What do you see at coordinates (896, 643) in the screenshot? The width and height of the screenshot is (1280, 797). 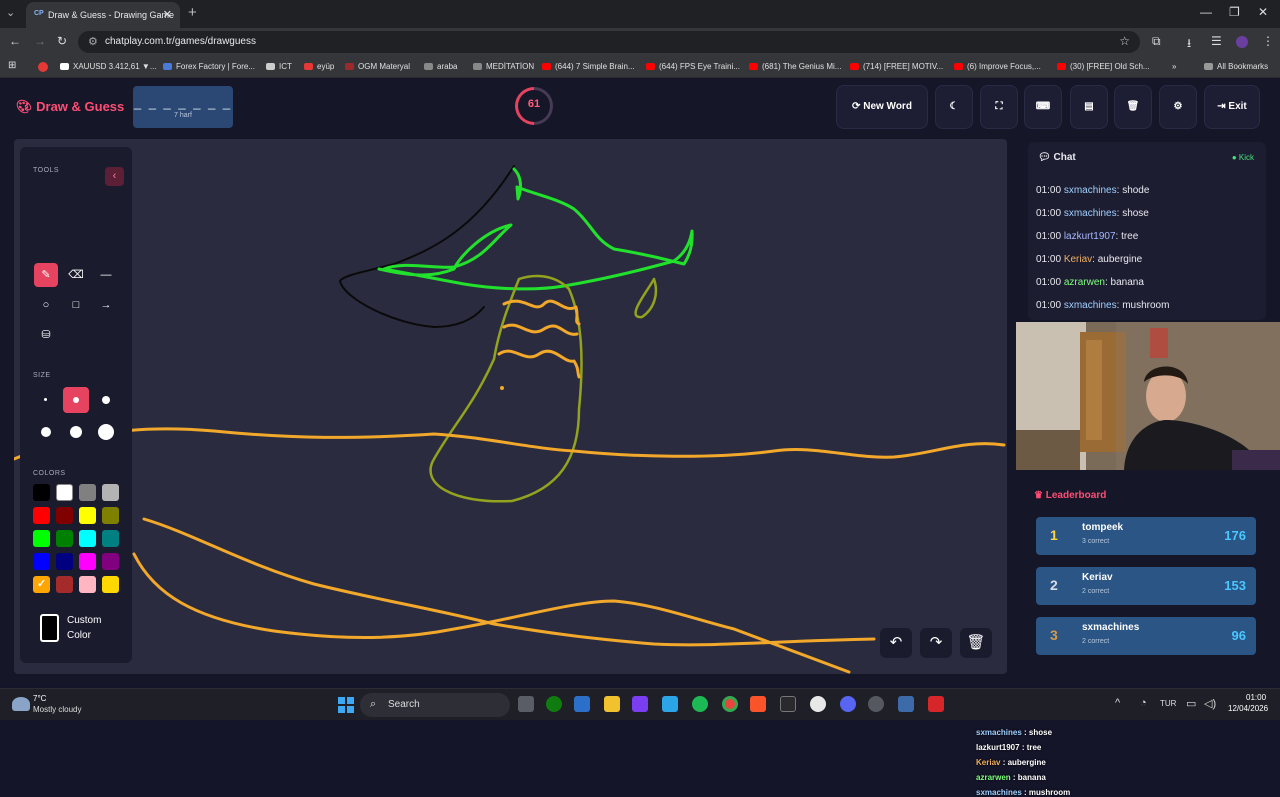 I see `undo-button: ↶` at bounding box center [896, 643].